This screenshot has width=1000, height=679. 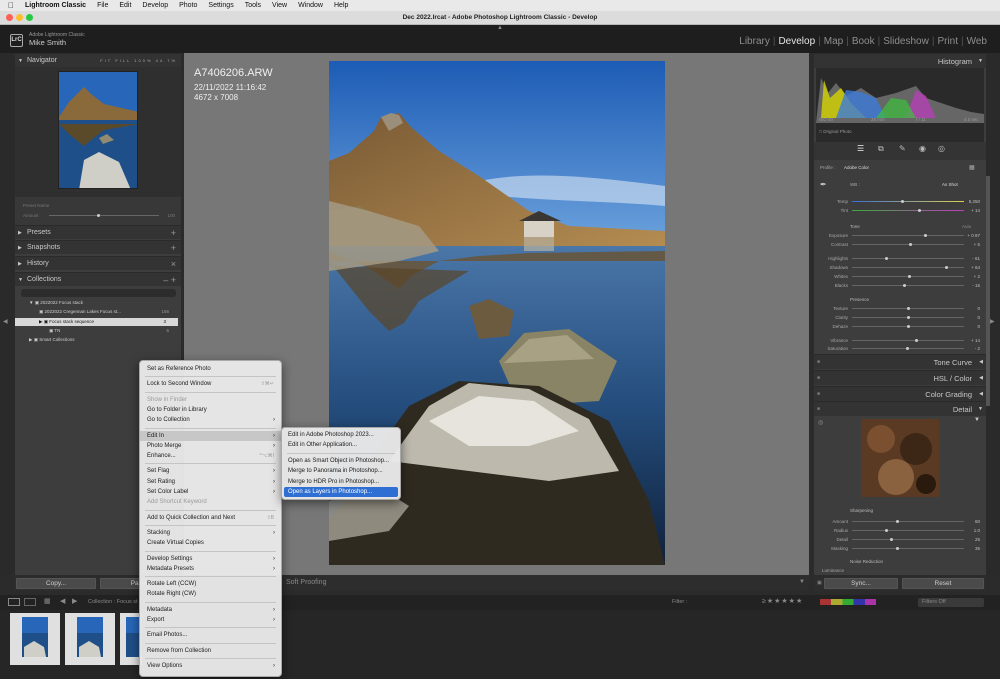 I want to click on filters-off-select: Filters Off, so click(x=951, y=602).